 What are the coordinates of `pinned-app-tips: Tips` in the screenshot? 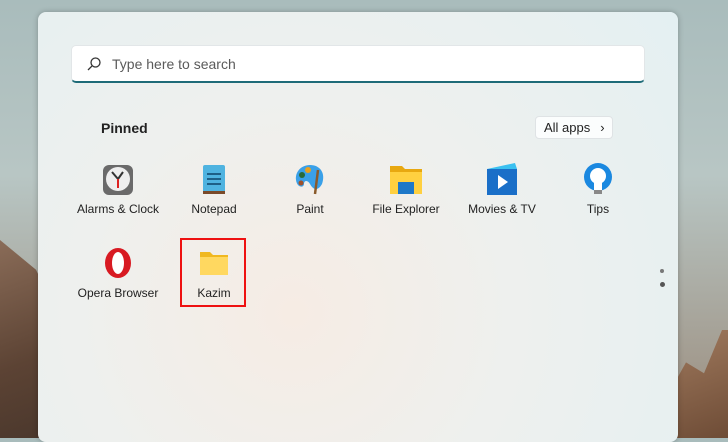 It's located at (598, 189).